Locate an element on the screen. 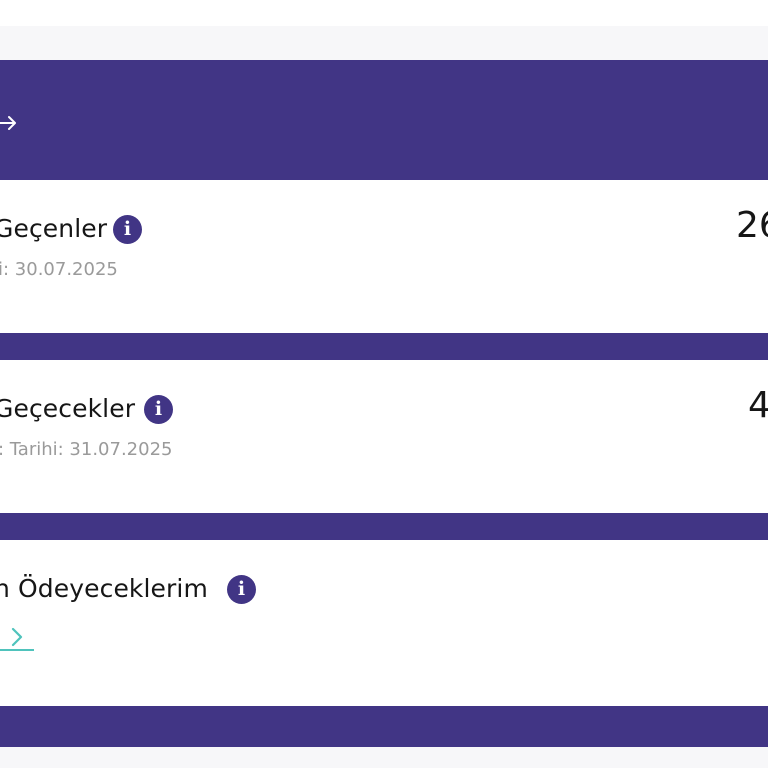 This screenshot has width=768, height=768. chevron-right-icon is located at coordinates (17, 637).